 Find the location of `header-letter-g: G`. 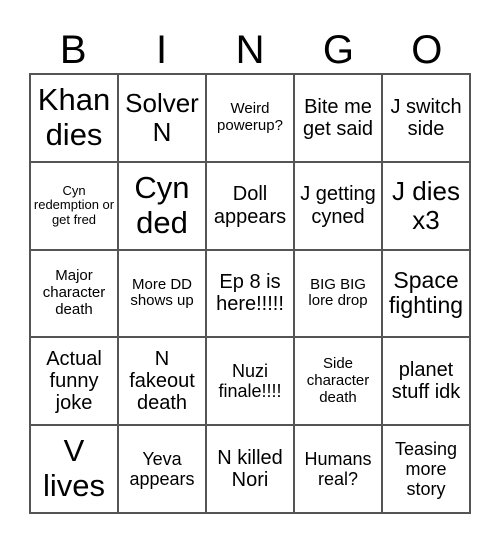

header-letter-g: G is located at coordinates (338, 50).